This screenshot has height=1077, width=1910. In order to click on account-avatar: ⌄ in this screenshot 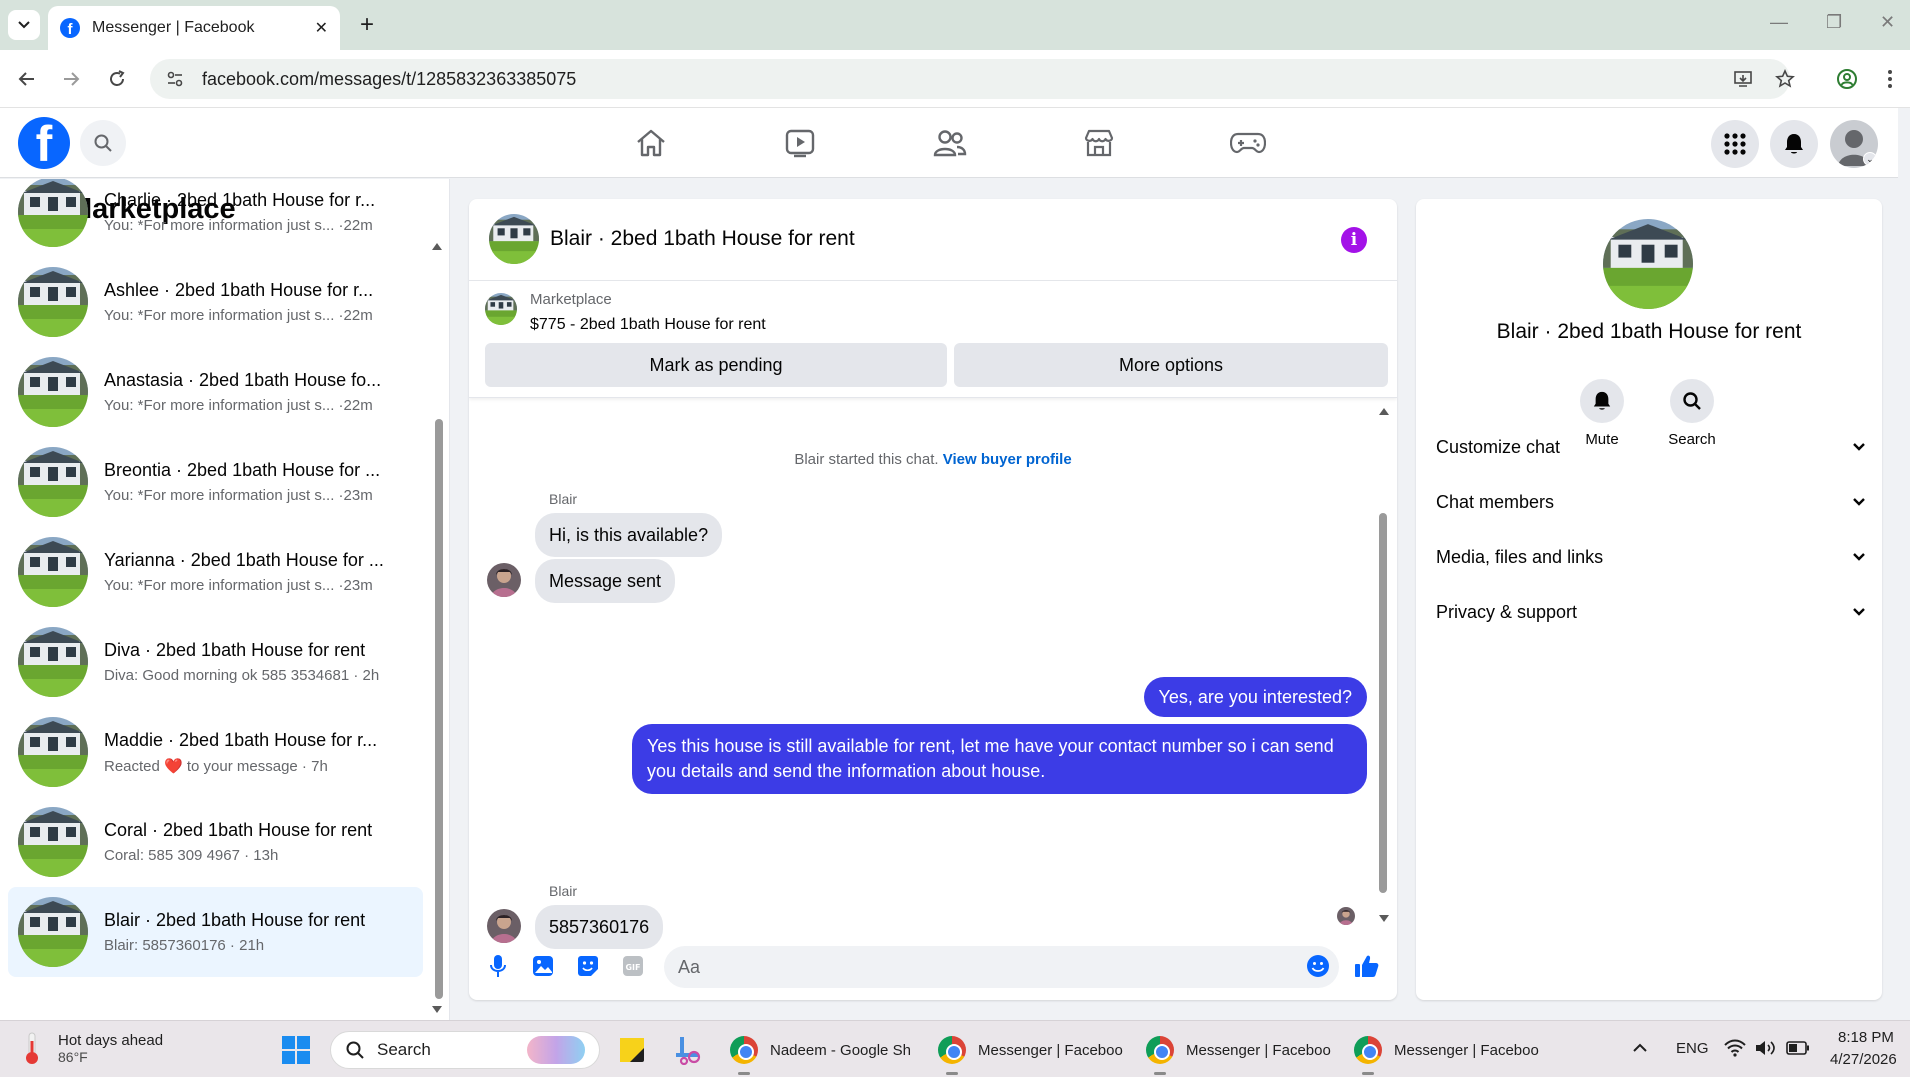, I will do `click(1854, 144)`.